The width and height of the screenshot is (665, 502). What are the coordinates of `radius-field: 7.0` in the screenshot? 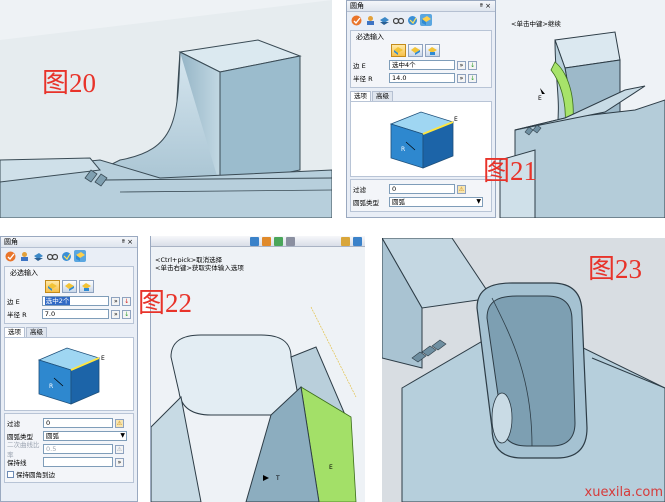 It's located at (75, 314).